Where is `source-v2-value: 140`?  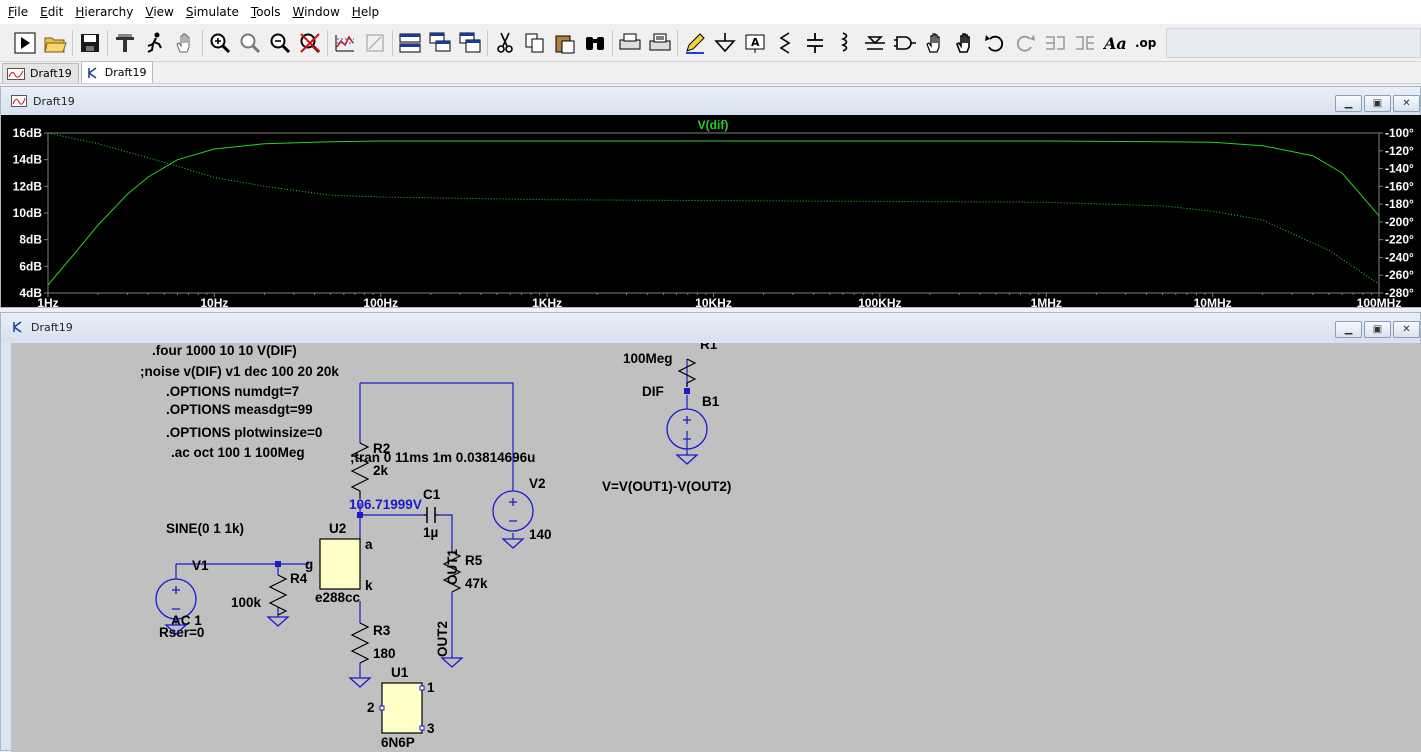 source-v2-value: 140 is located at coordinates (540, 534).